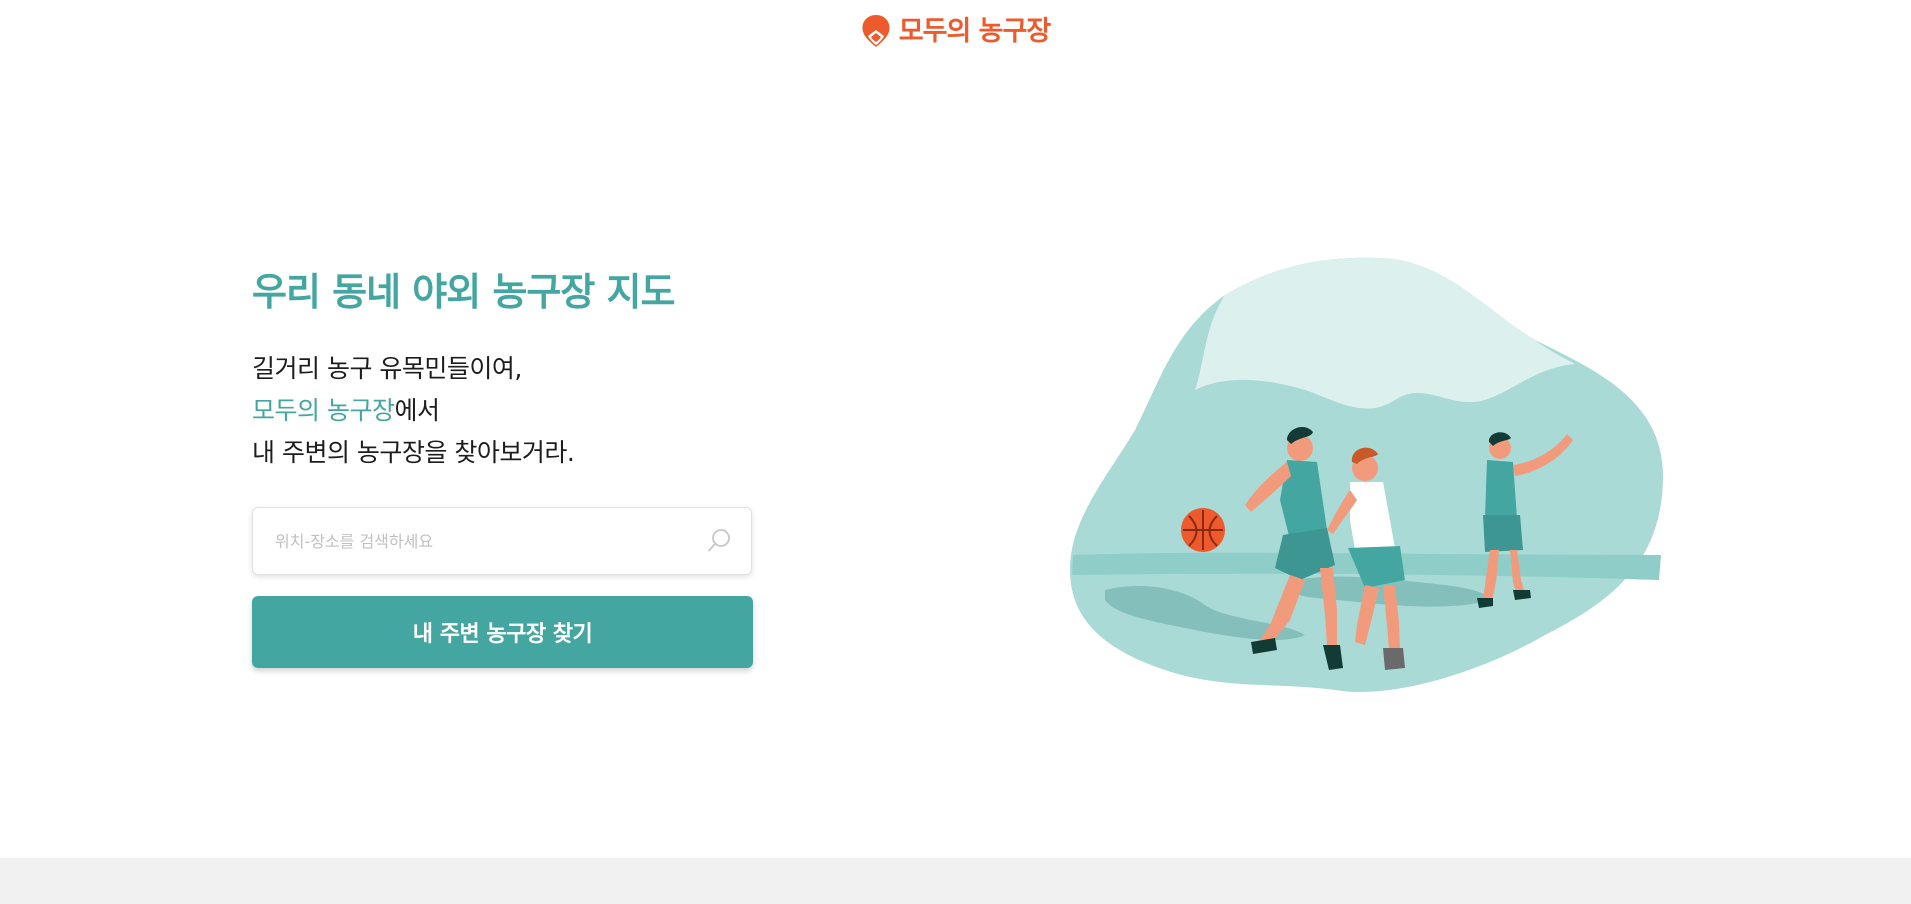 This screenshot has height=904, width=1911. Describe the element at coordinates (417, 410) in the screenshot. I see `hero-desc-line-2-rest: 에서` at that location.